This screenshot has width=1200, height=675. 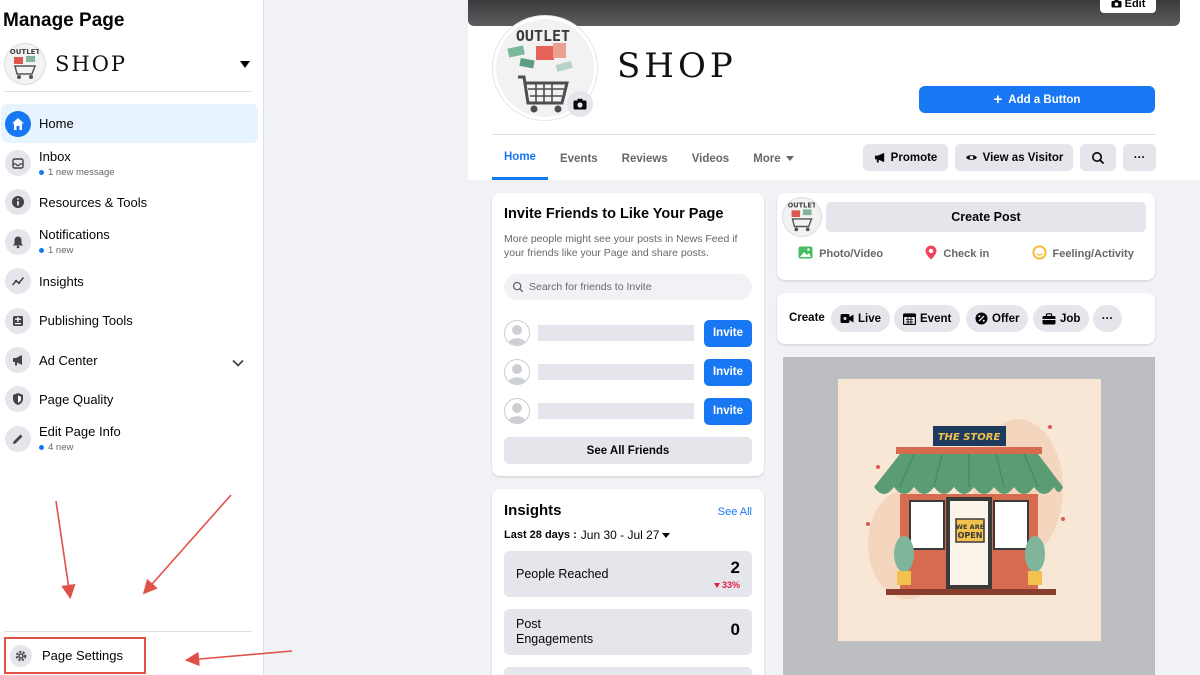 I want to click on divider, so click(x=128, y=91).